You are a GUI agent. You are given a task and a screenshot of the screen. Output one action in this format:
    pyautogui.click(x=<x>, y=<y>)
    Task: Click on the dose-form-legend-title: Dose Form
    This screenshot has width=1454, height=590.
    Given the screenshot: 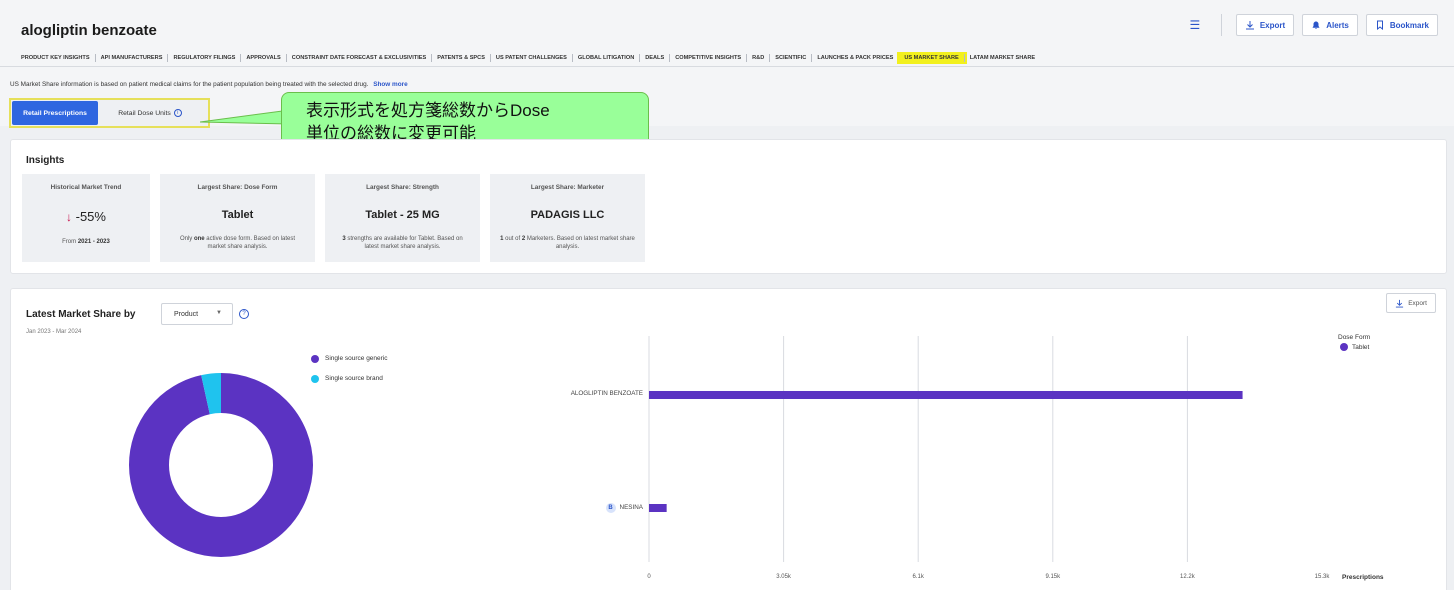 What is the action you would take?
    pyautogui.click(x=1354, y=337)
    